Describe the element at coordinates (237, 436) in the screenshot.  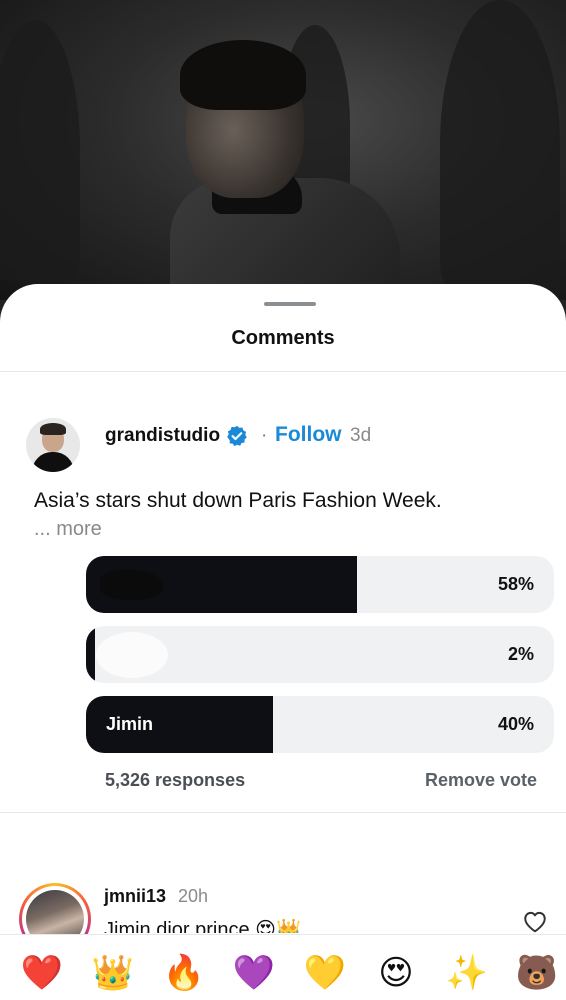
I see `verified-badge-icon` at that location.